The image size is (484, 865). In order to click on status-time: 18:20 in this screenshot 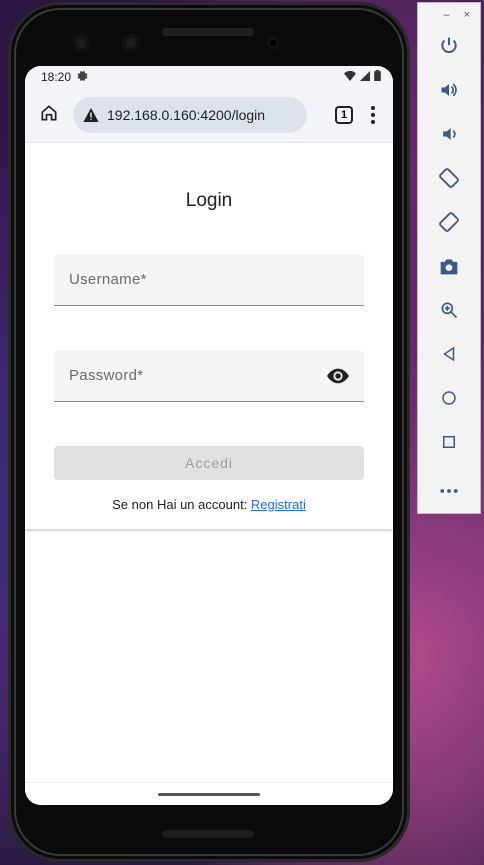, I will do `click(56, 77)`.